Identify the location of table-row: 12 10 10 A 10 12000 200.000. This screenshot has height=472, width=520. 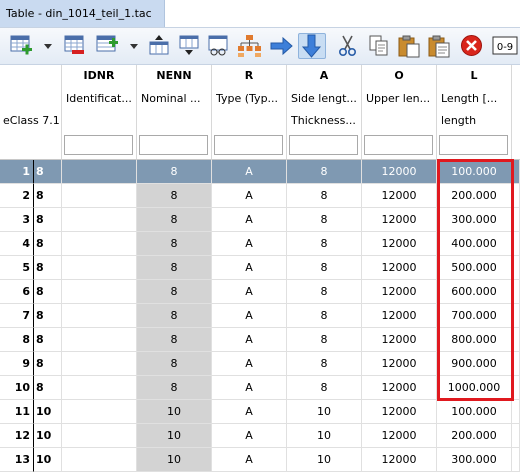
(260, 436).